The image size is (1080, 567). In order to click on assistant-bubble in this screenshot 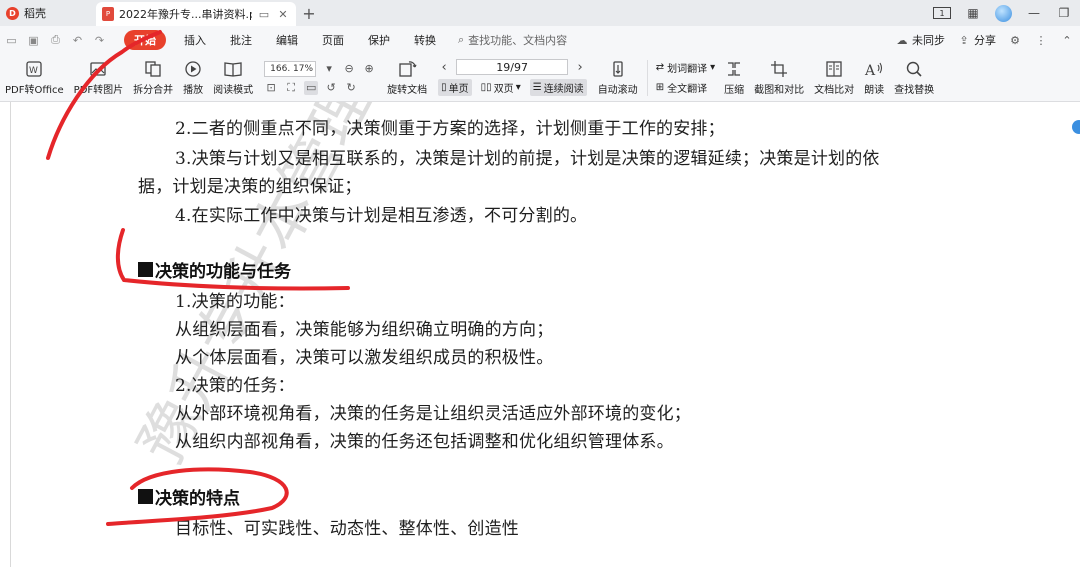, I will do `click(1076, 127)`.